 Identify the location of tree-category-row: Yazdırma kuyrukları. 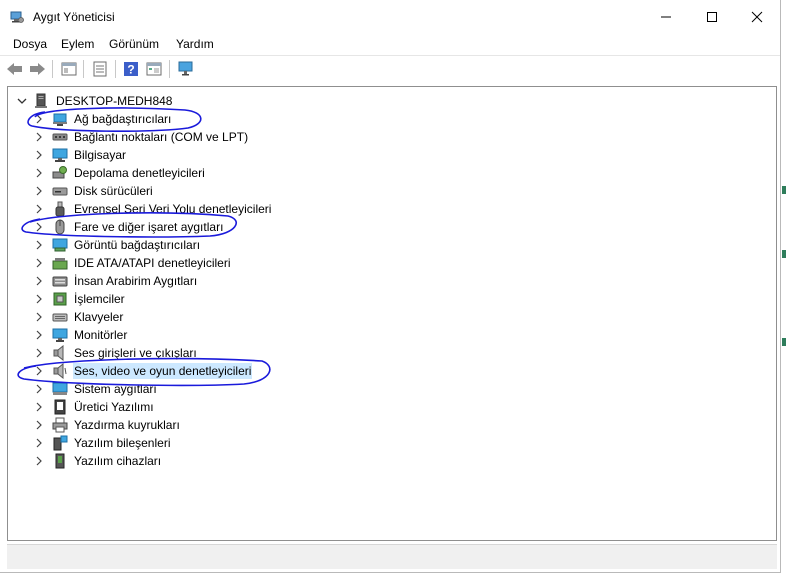
(107, 425).